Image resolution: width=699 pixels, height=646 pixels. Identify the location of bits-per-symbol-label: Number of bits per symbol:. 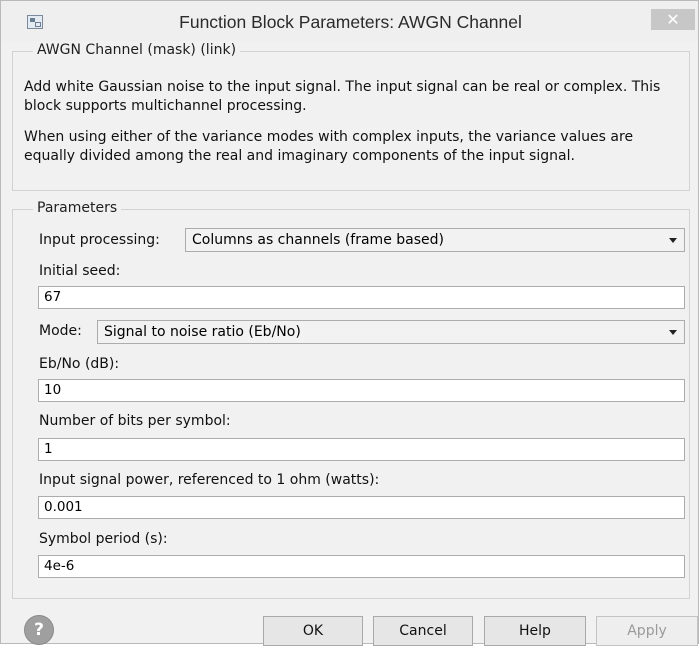
(135, 421).